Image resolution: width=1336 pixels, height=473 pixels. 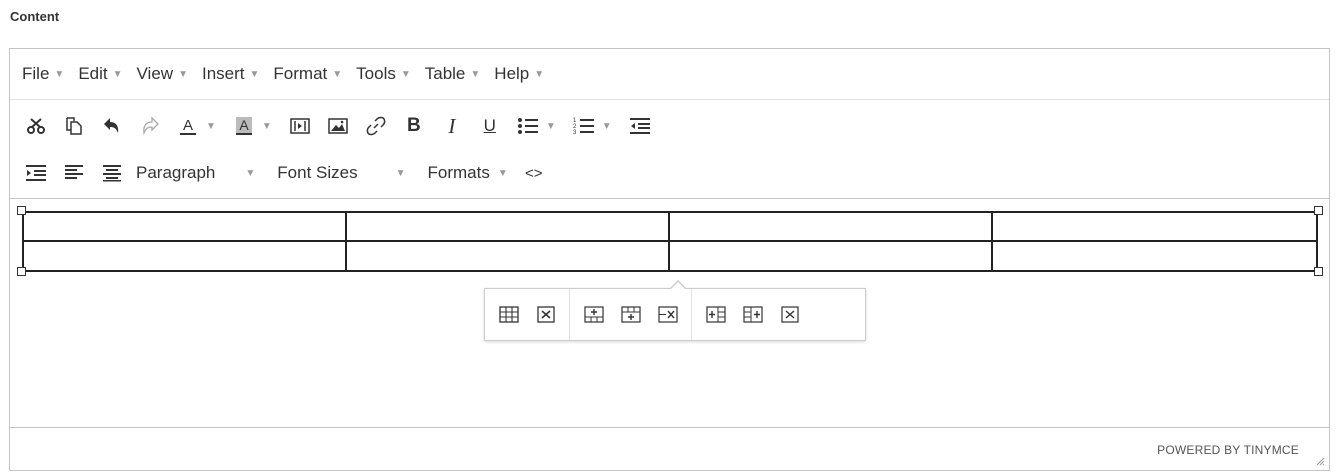 What do you see at coordinates (1318, 210) in the screenshot?
I see `resize-handle-top-right` at bounding box center [1318, 210].